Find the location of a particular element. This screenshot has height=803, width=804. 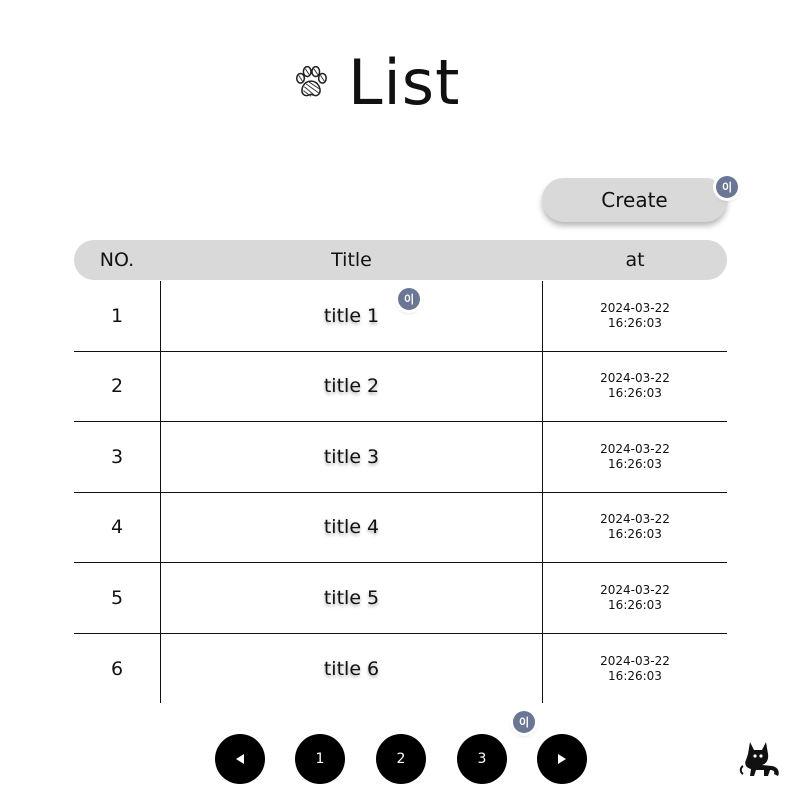

table-row: 2 title 2 2024-03-22 16:26:03 is located at coordinates (400, 387).